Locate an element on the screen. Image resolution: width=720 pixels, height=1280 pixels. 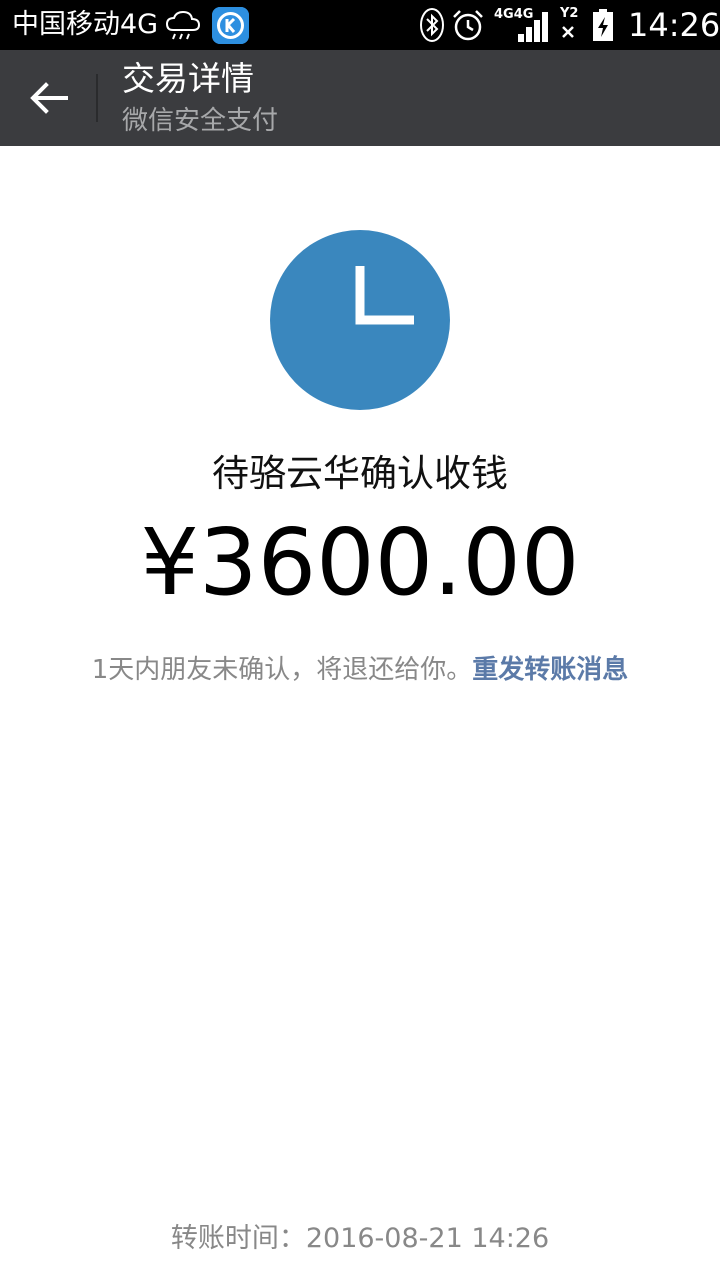
arrow-left-icon is located at coordinates (49, 98).